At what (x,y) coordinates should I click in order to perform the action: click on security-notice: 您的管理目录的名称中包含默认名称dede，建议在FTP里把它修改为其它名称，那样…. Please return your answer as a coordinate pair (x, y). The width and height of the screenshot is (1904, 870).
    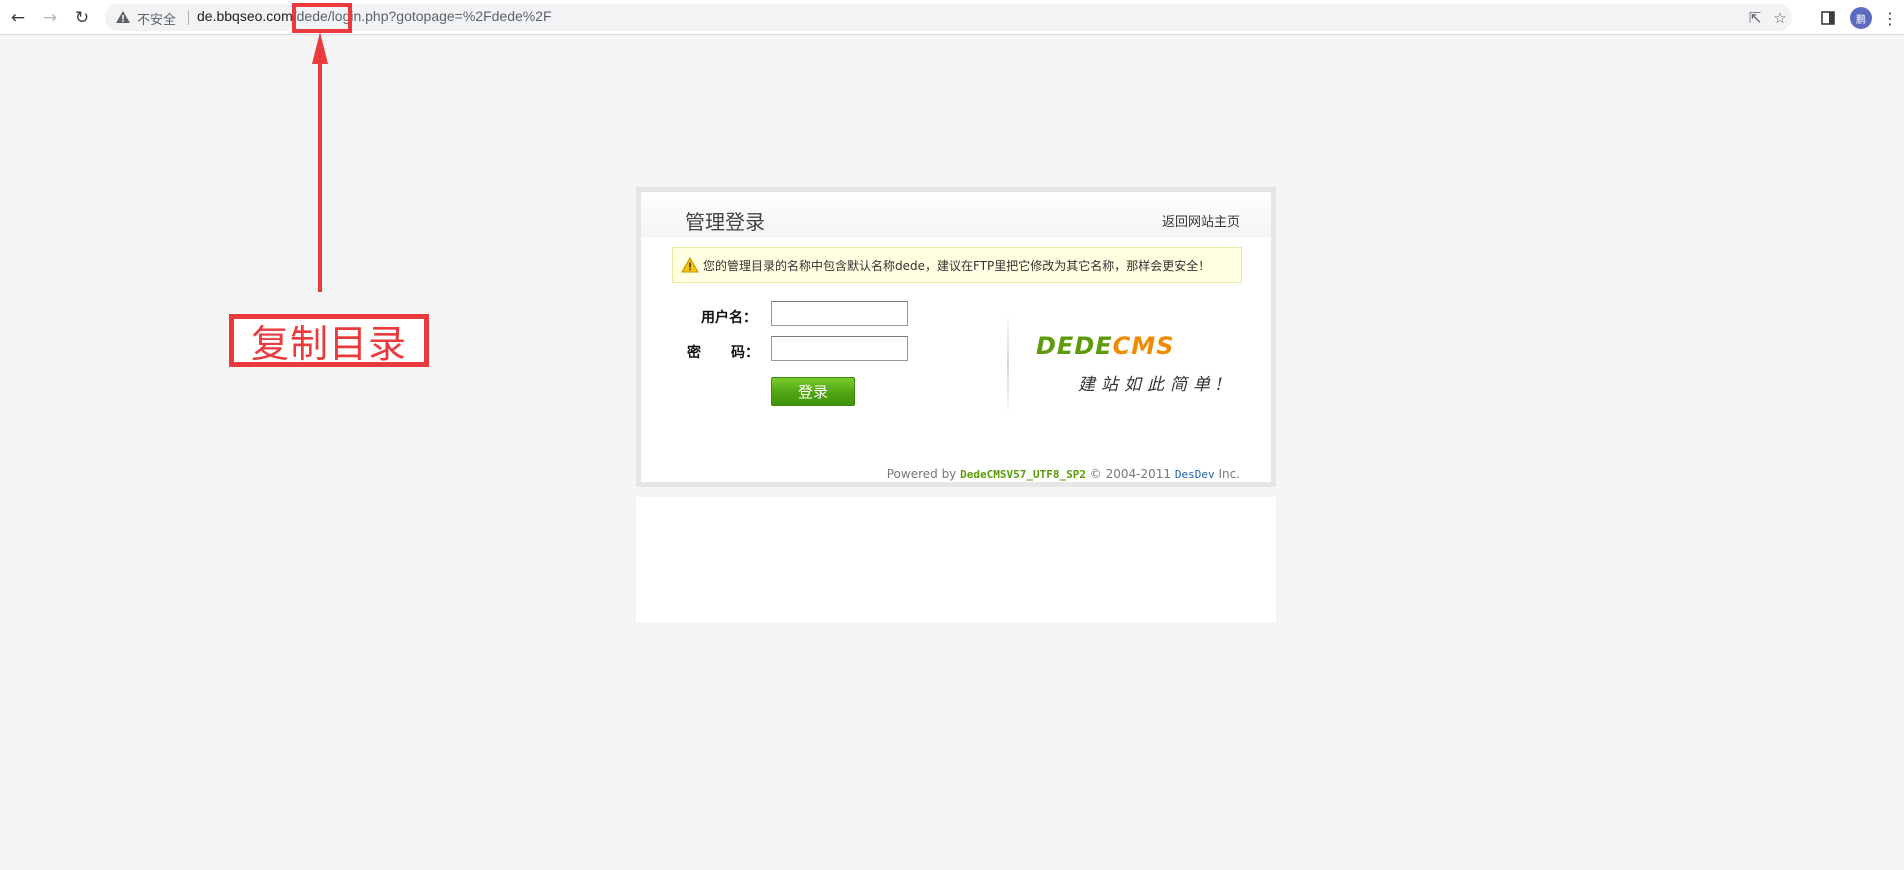
    Looking at the image, I should click on (957, 265).